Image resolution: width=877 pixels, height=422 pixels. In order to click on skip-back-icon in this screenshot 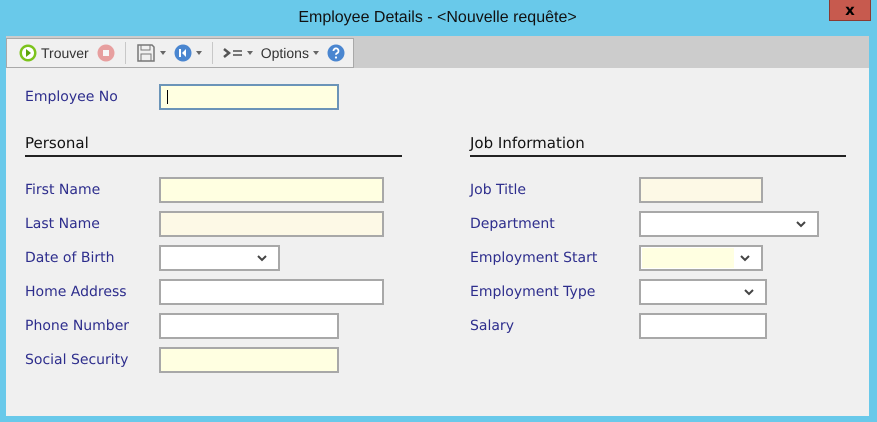, I will do `click(183, 53)`.